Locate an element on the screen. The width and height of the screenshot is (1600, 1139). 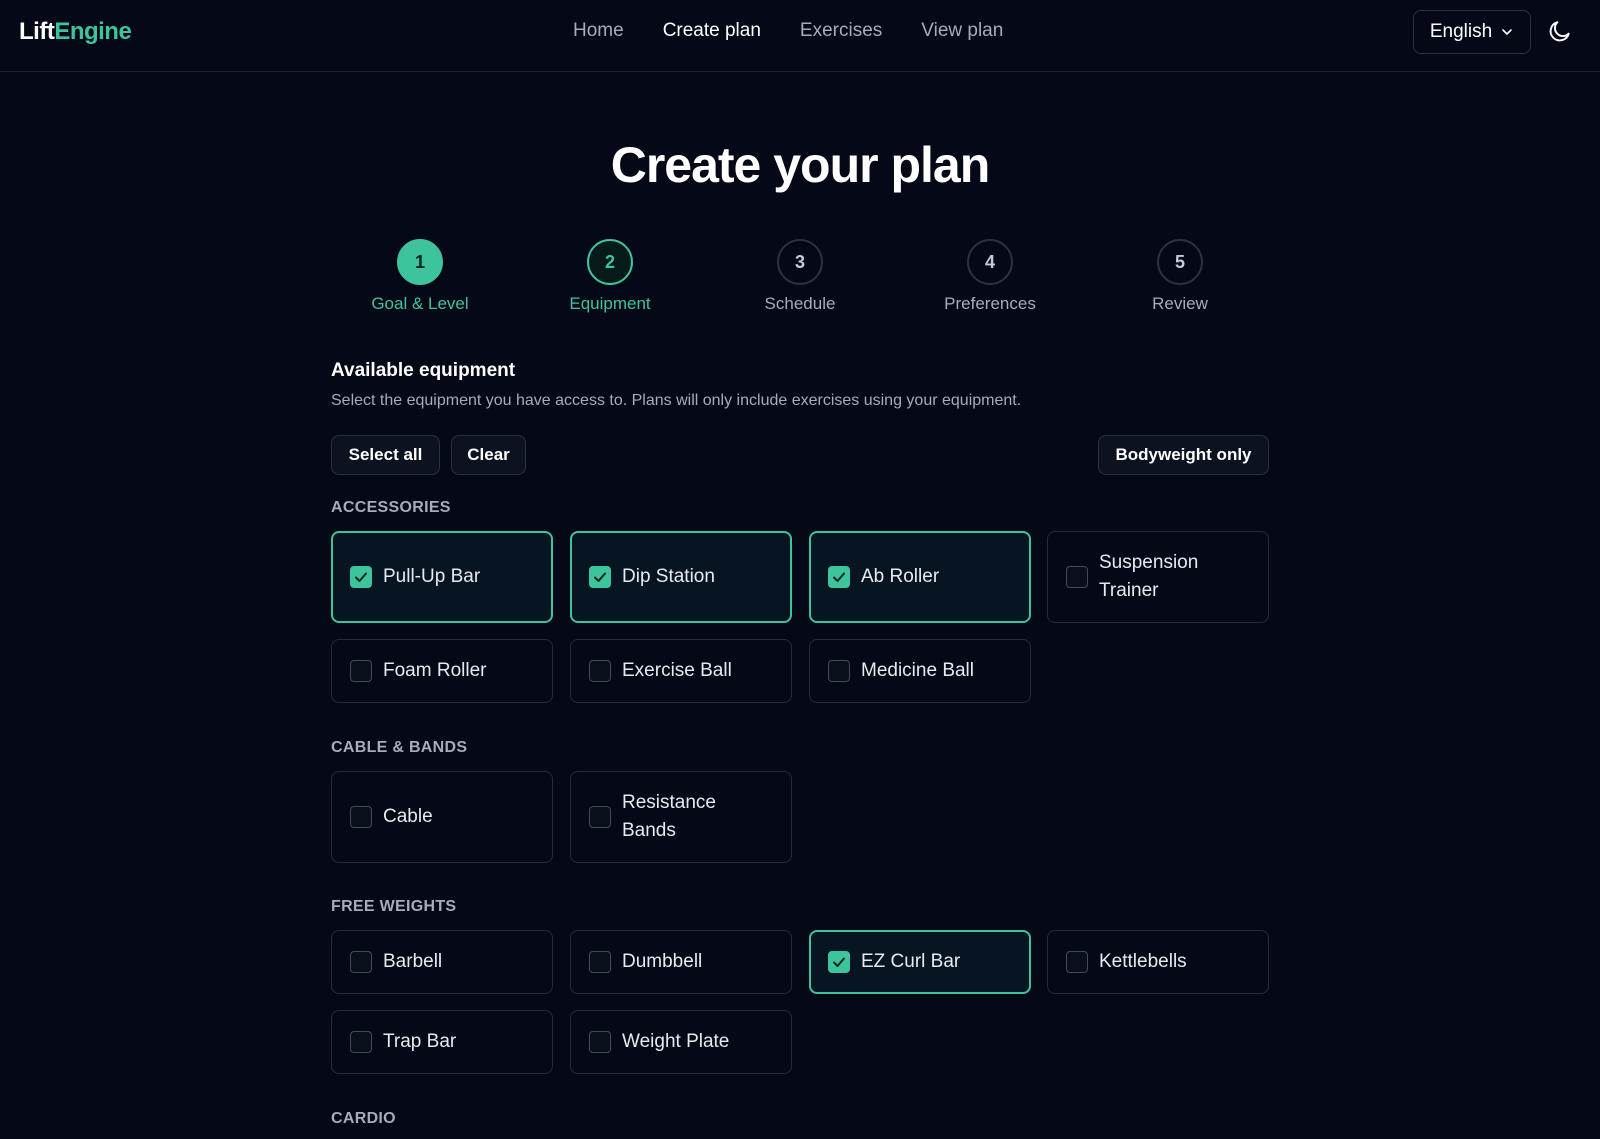
language-select: English is located at coordinates (1472, 32).